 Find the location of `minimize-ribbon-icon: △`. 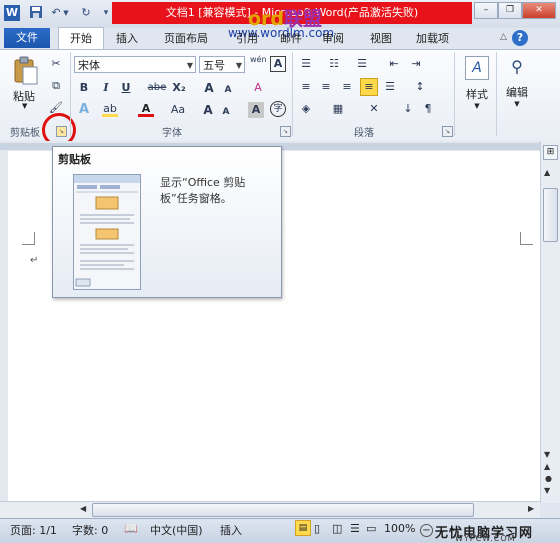

minimize-ribbon-icon: △ is located at coordinates (503, 37).